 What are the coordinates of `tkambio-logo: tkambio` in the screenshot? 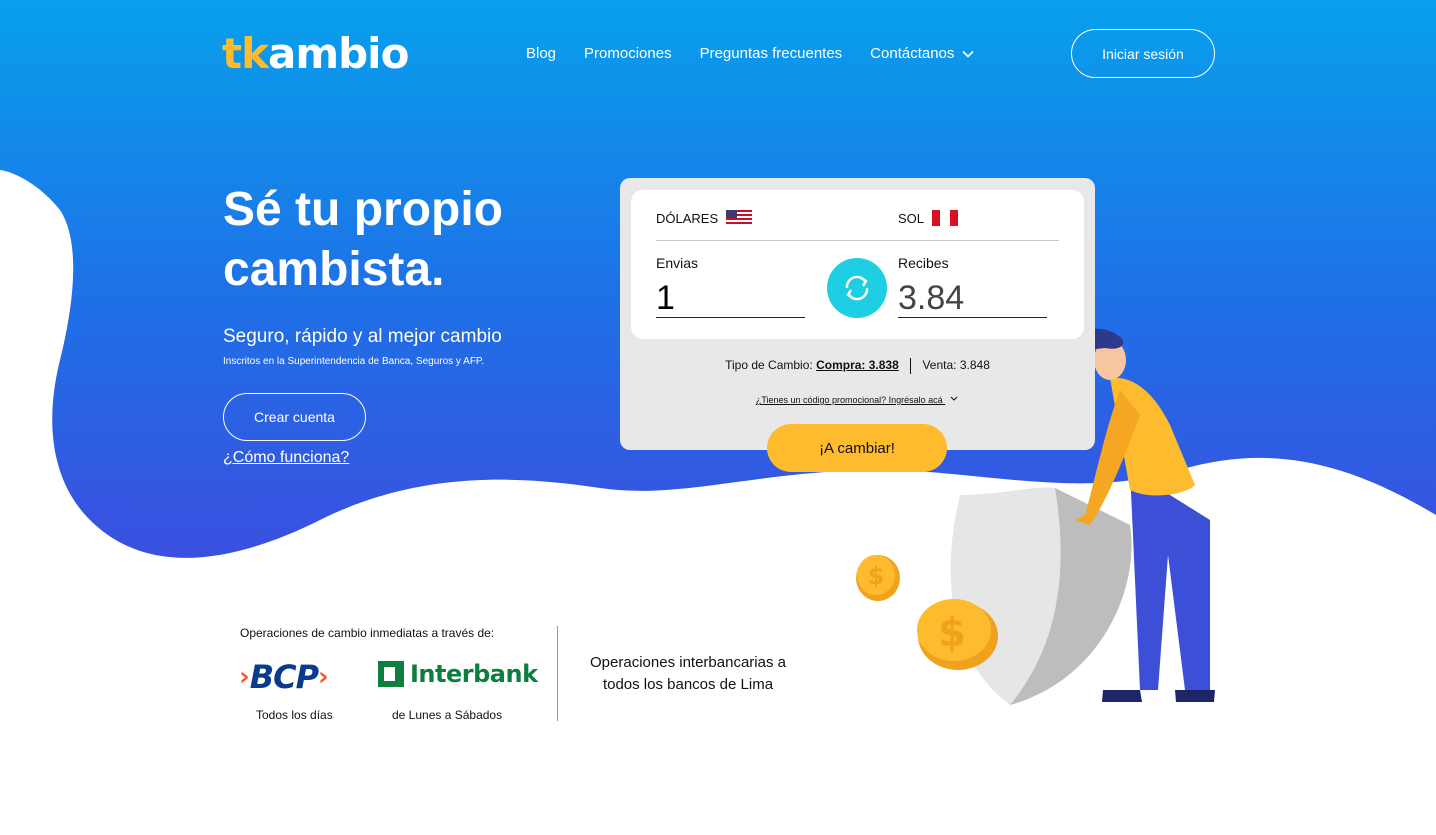 It's located at (315, 53).